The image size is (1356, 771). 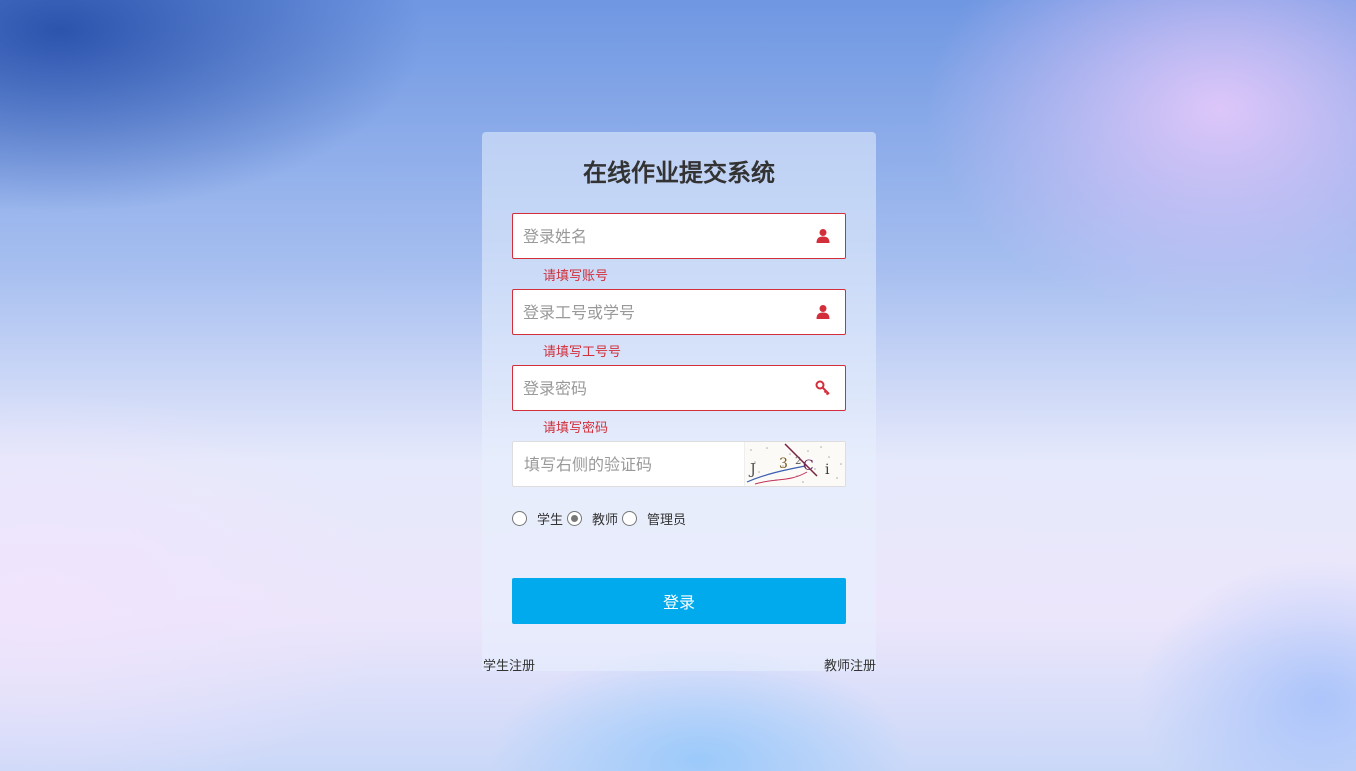 I want to click on role-radio-student, so click(x=519, y=518).